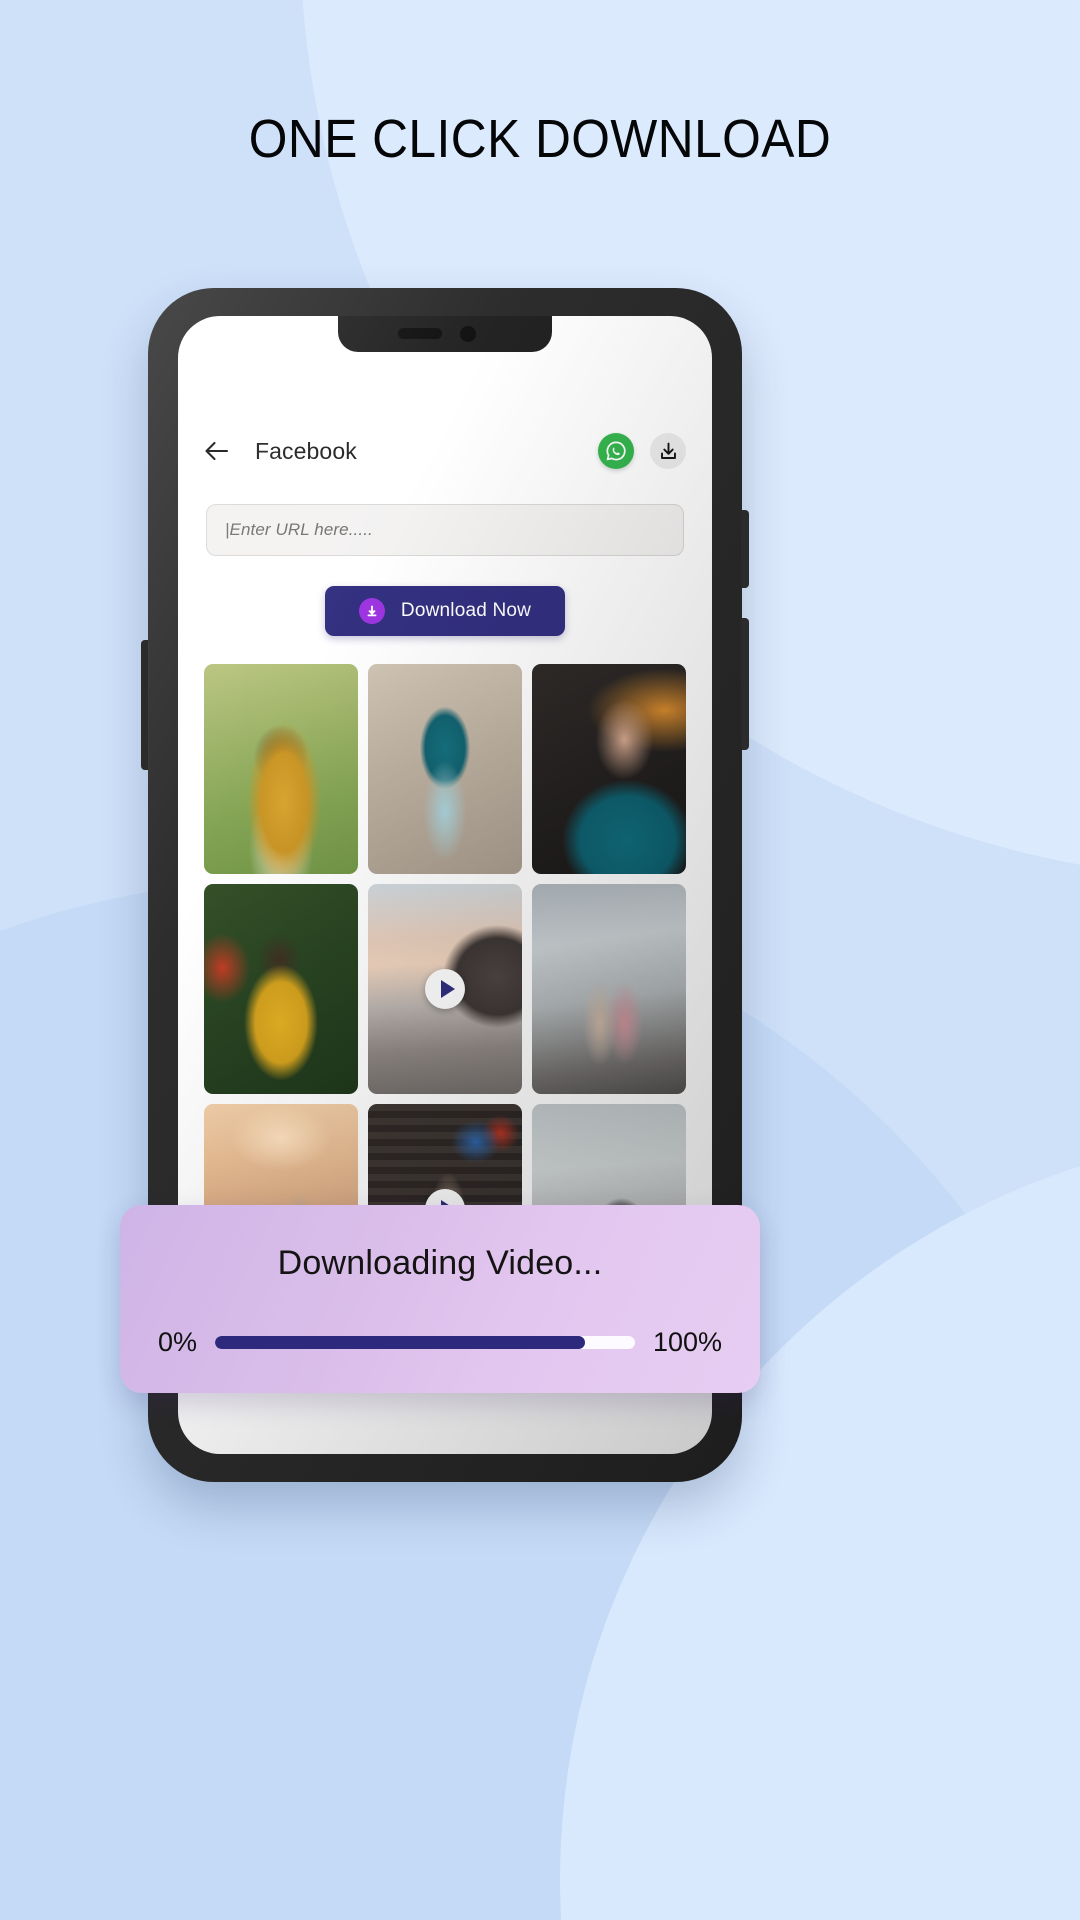  I want to click on whatsapp-icon, so click(616, 451).